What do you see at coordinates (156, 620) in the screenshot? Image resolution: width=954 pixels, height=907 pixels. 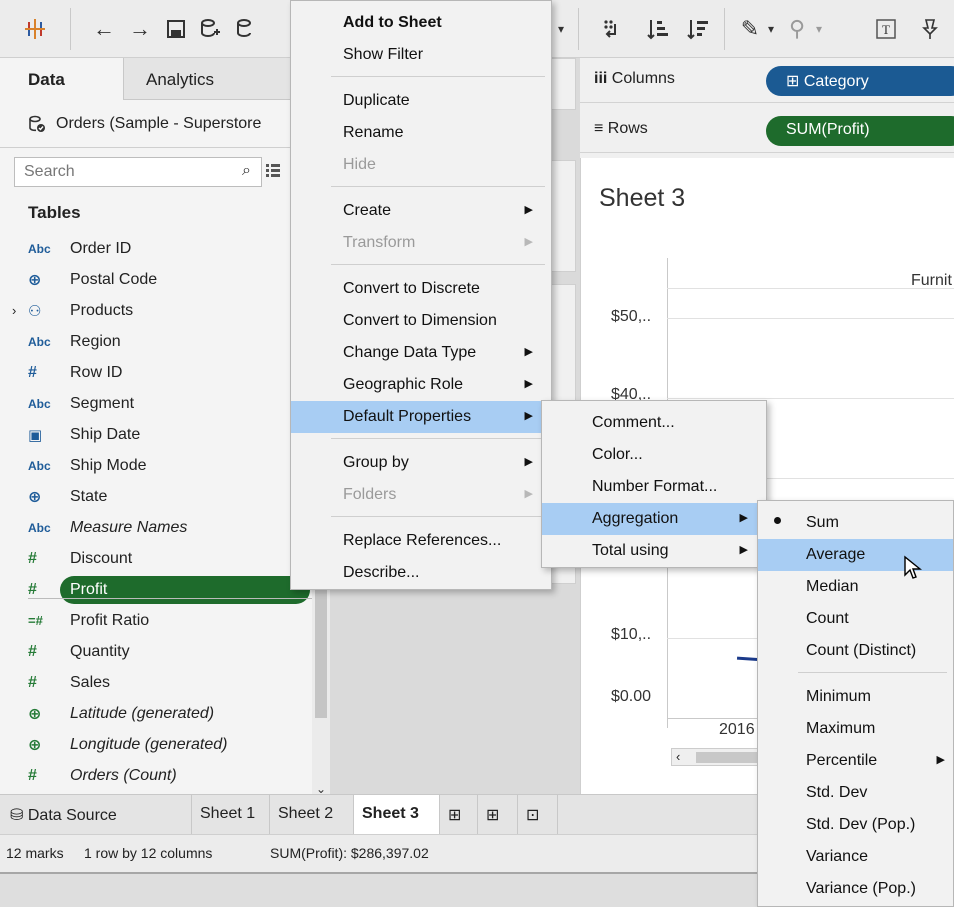 I see `field-profit-ratio: =# Profit Ratio` at bounding box center [156, 620].